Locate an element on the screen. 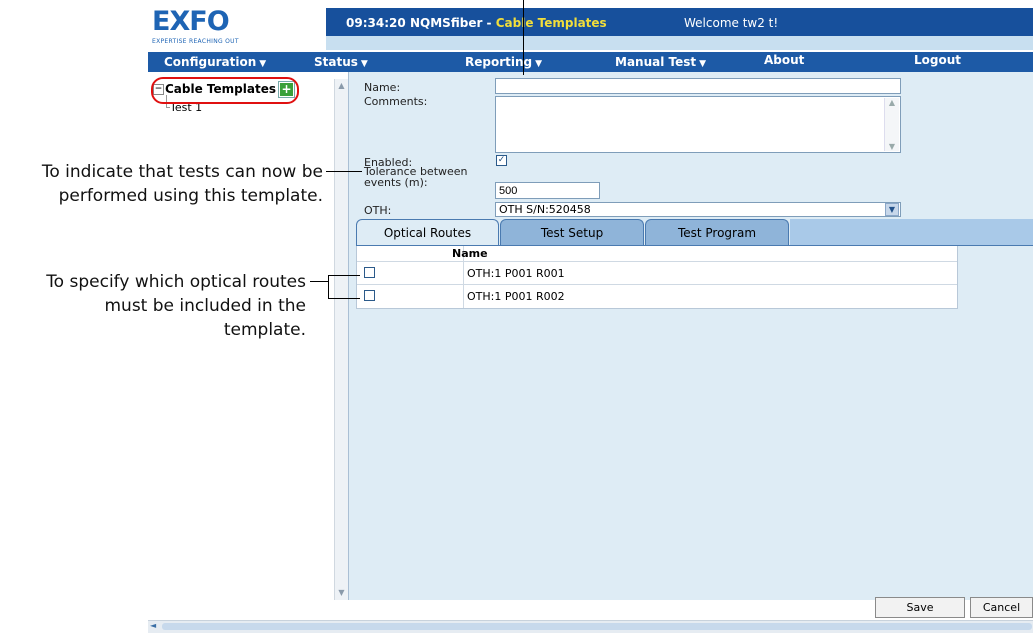  optical-routes-table: Name OTH:1 P001 R001 OTH:1 P001 R002 is located at coordinates (657, 277).